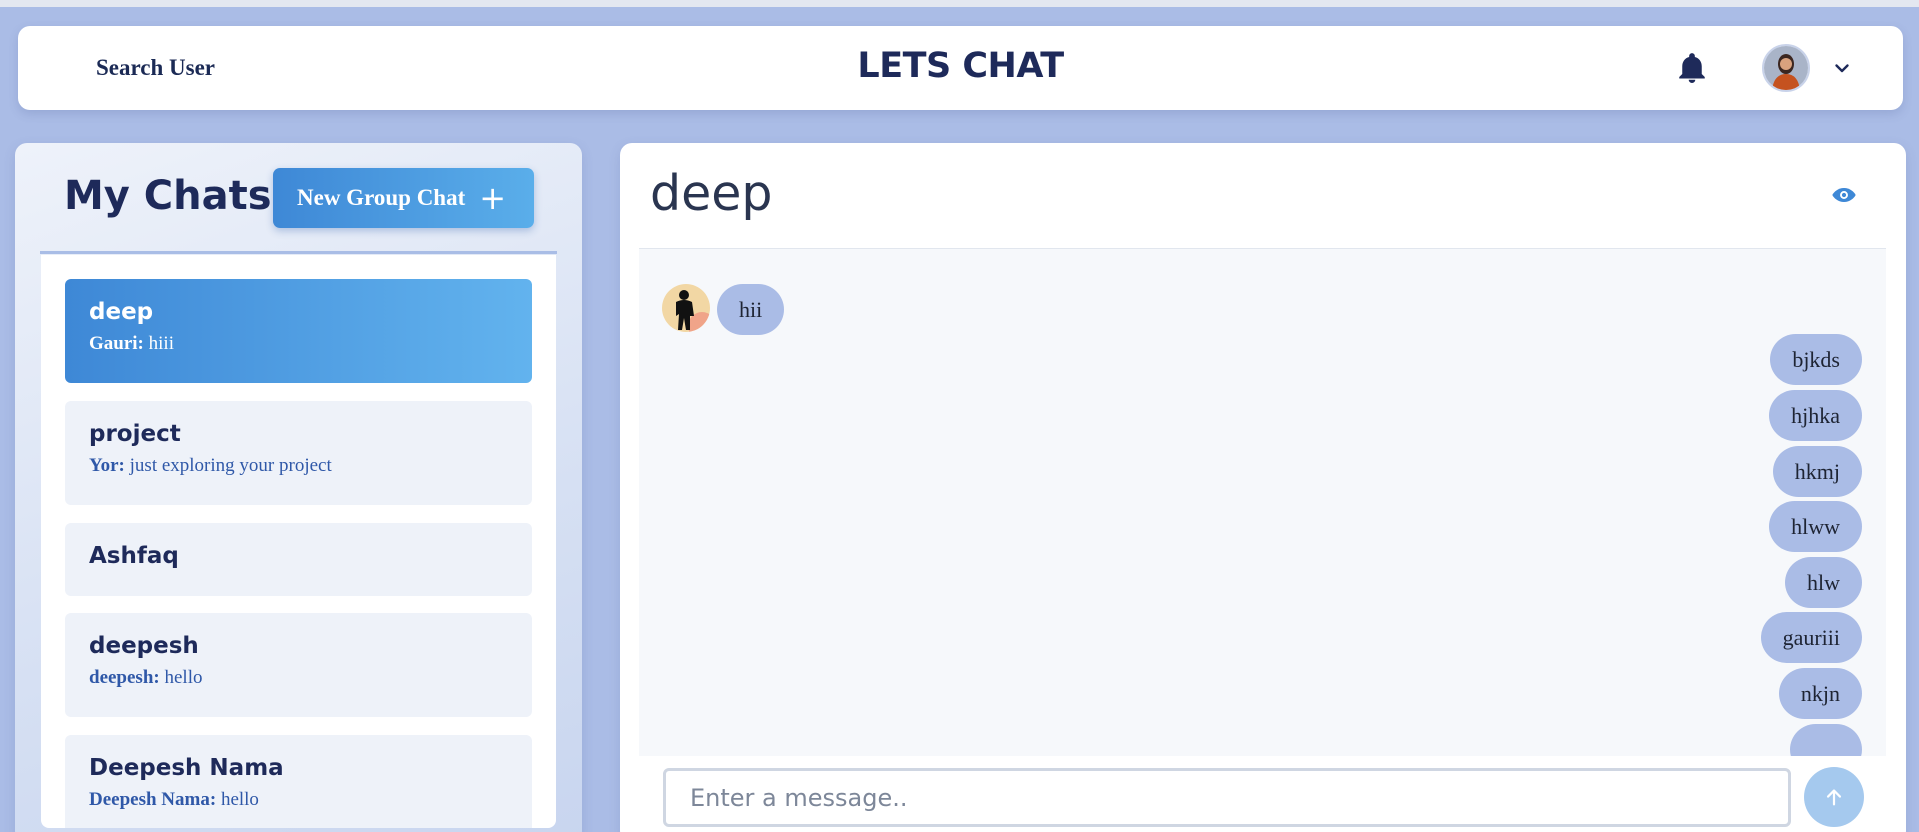  What do you see at coordinates (711, 193) in the screenshot?
I see `chat-title: deep` at bounding box center [711, 193].